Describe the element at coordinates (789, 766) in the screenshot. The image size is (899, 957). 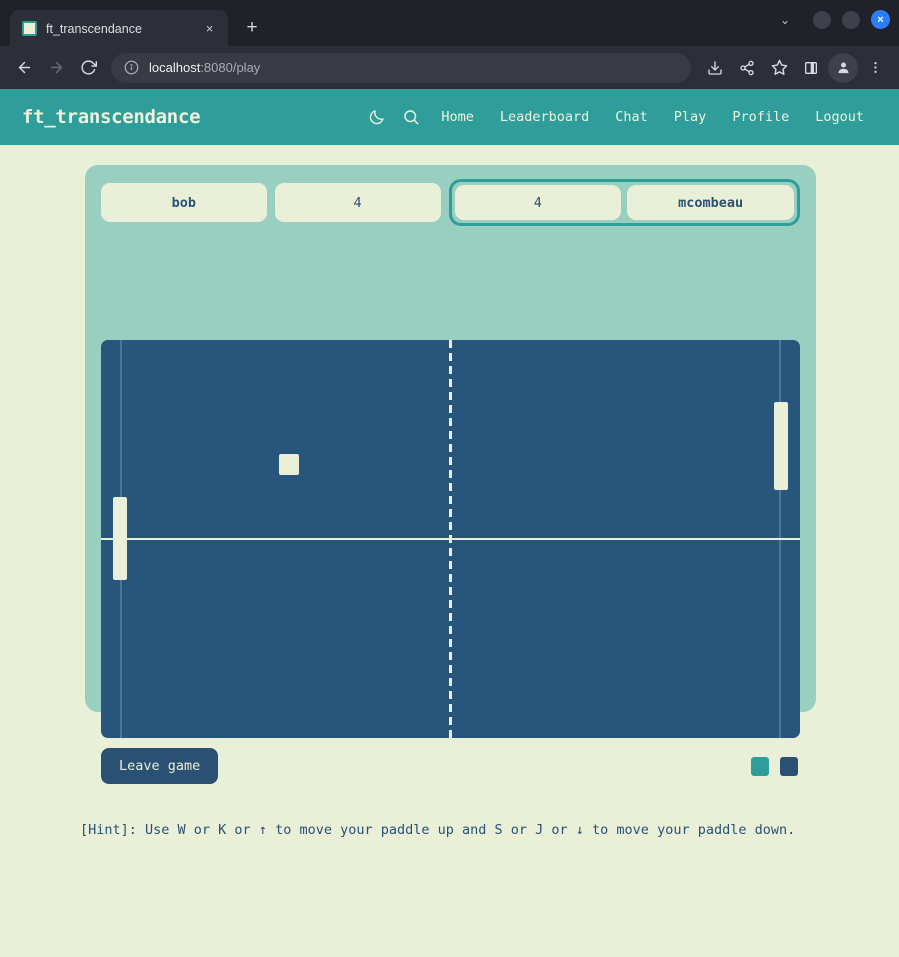
I see `swatch-navy` at that location.